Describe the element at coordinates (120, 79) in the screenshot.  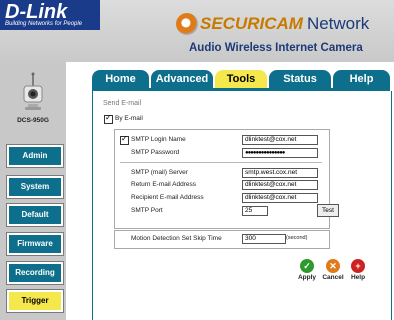
I see `tab-home: Home` at that location.